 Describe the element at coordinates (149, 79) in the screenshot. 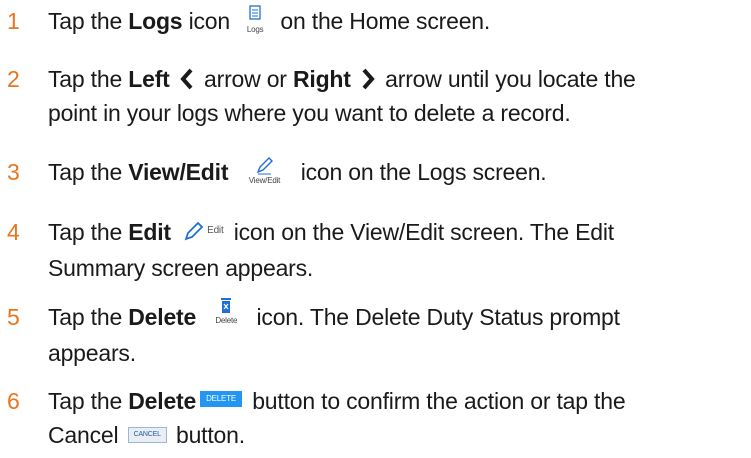

I see `step-bold-term: Left` at that location.